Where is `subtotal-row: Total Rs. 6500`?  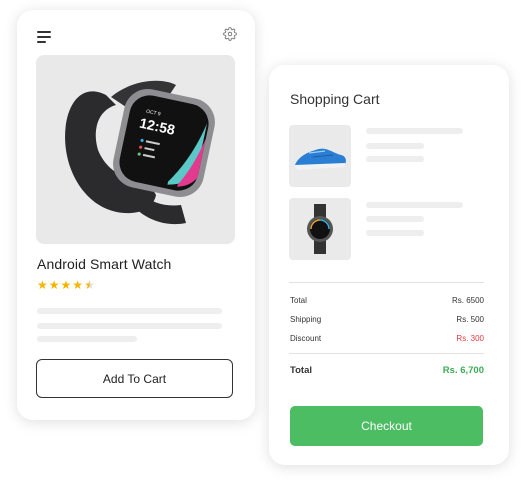
subtotal-row: Total Rs. 6500 is located at coordinates (387, 300).